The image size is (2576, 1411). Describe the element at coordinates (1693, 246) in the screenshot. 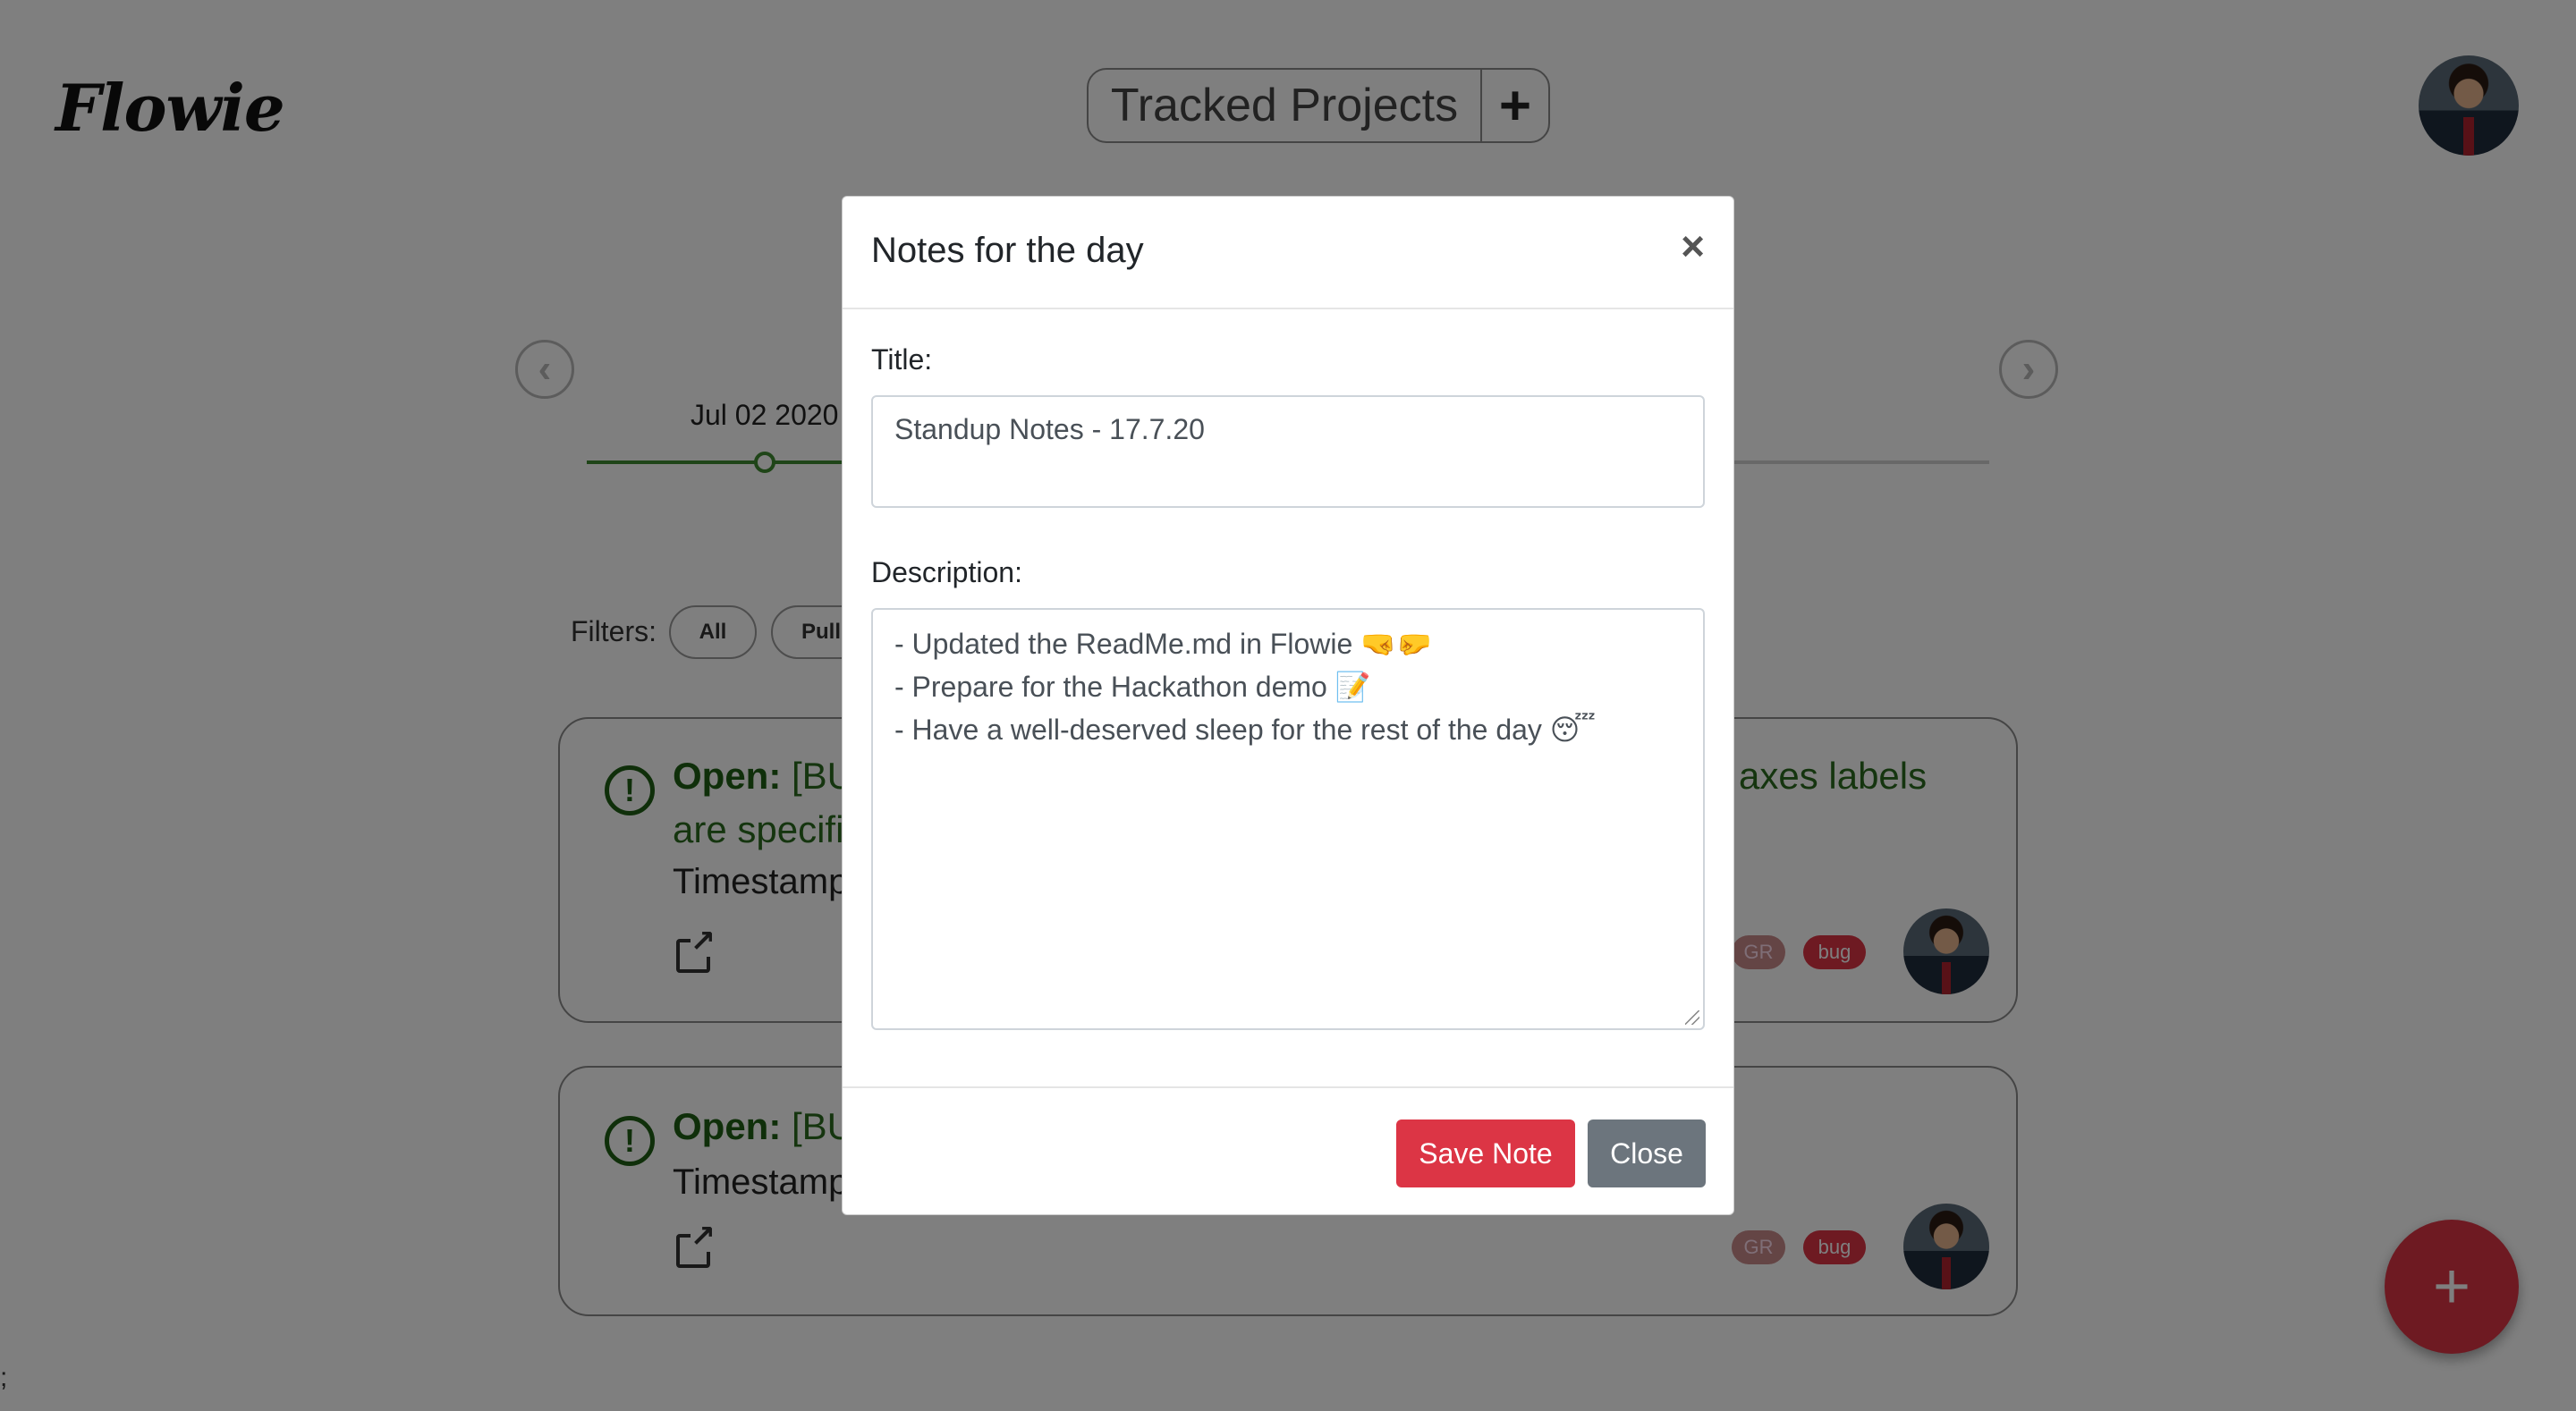

I see `close-icon: ×` at that location.